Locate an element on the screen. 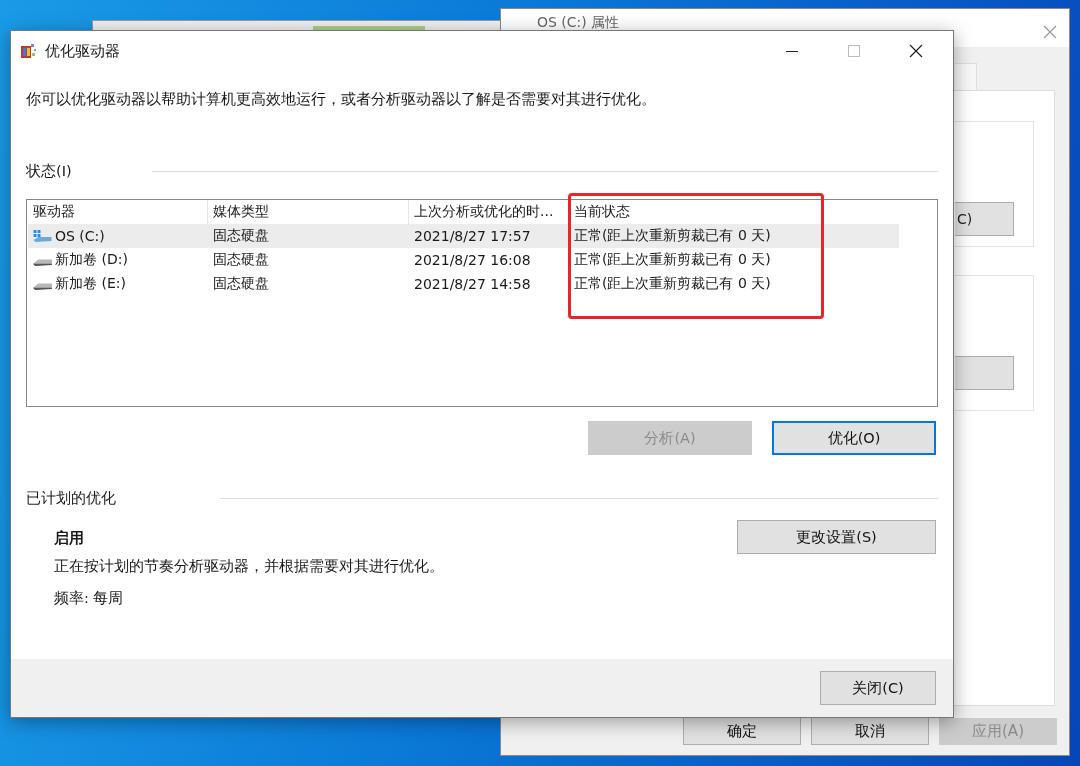 Image resolution: width=1080 pixels, height=766 pixels. column-header: 当前状态 is located at coordinates (602, 212).